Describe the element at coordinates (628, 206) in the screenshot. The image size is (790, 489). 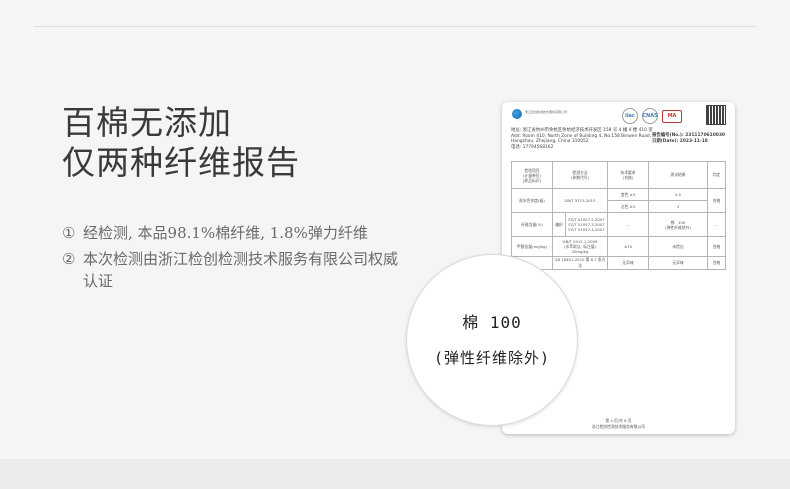
I see `table-cell: 沾色 ≥3` at that location.